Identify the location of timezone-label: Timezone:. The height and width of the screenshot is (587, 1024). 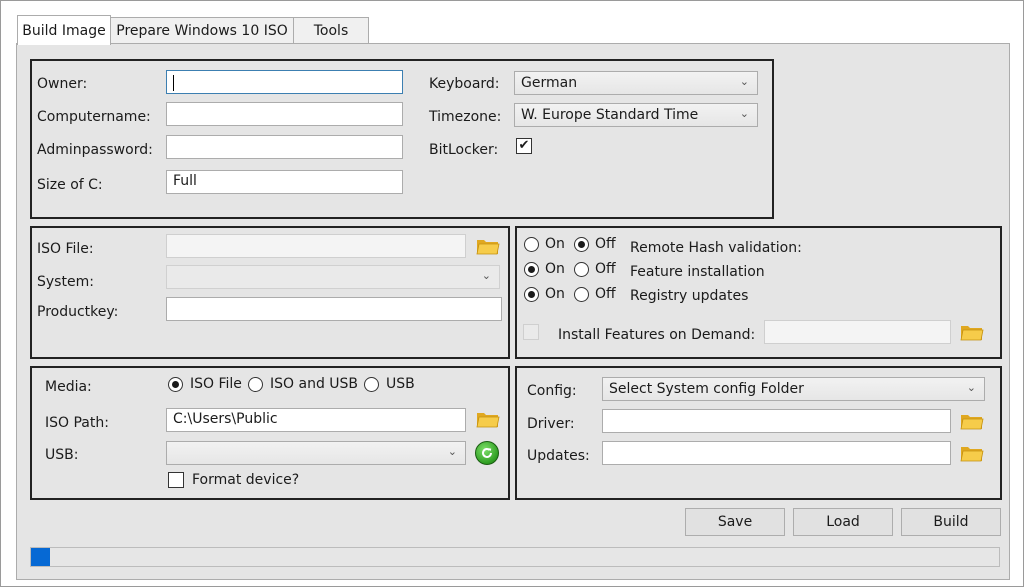
(465, 117).